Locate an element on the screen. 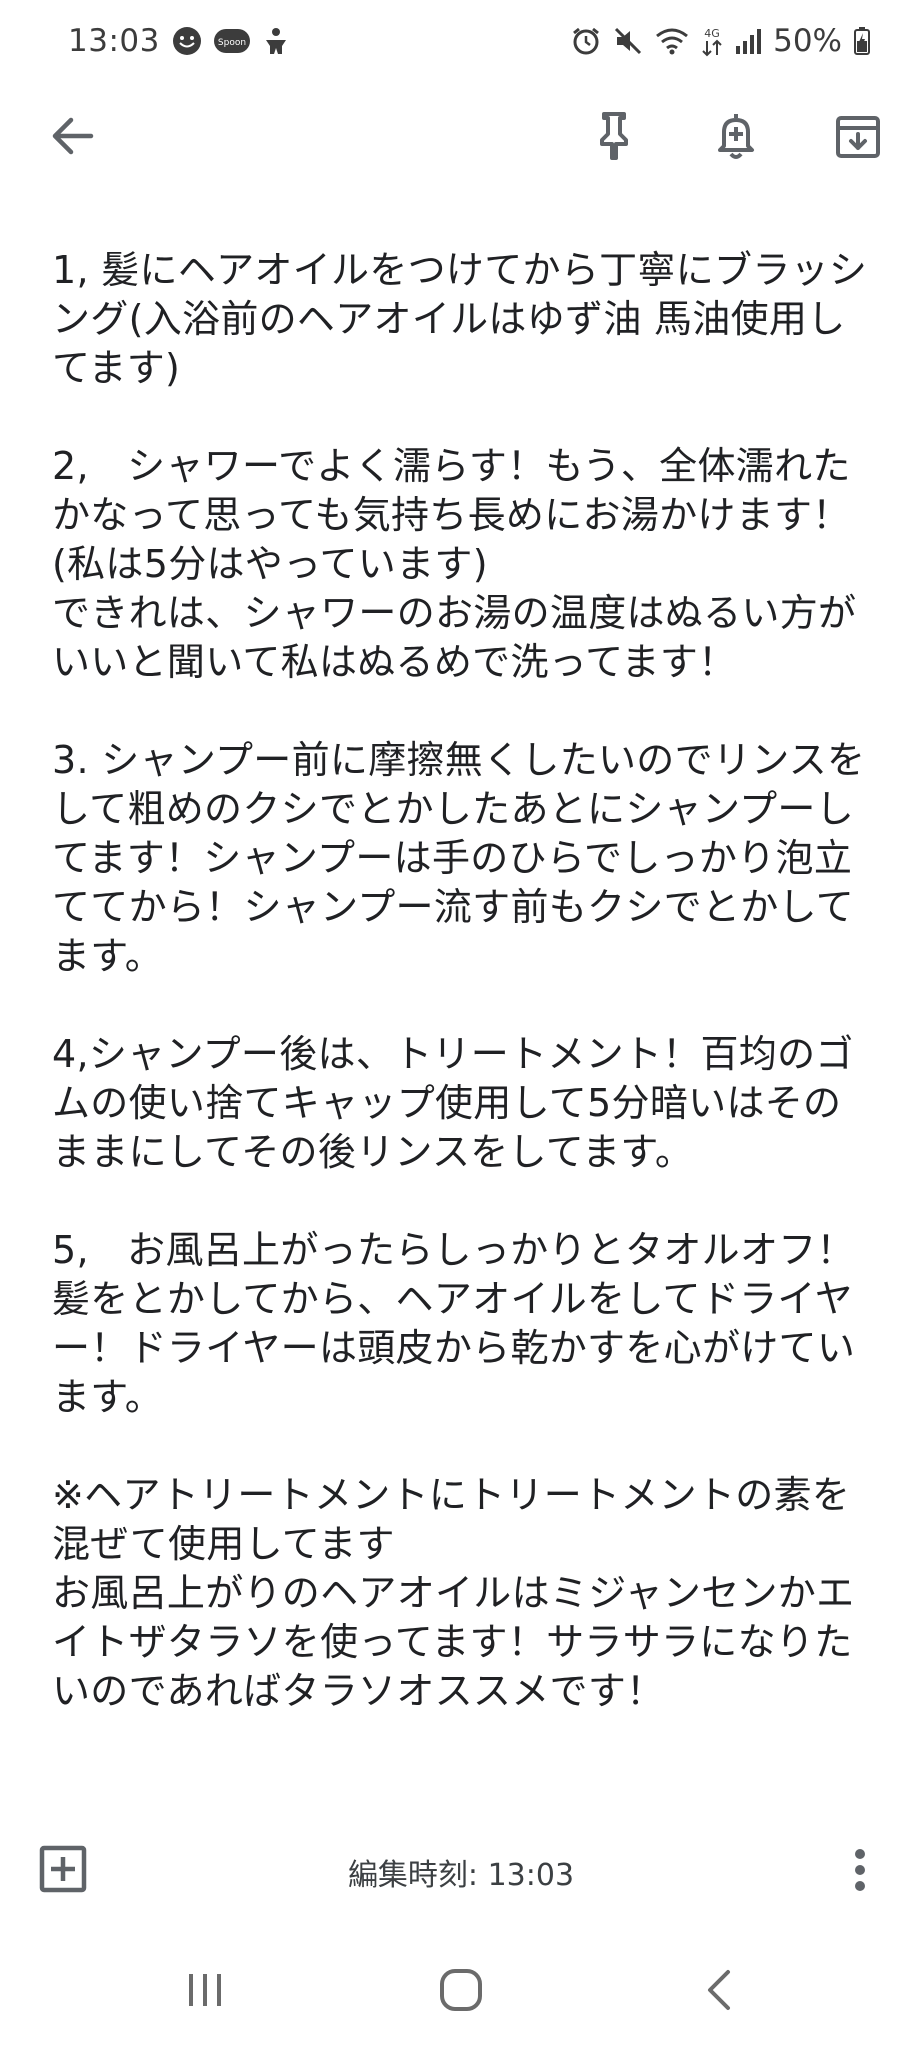 This screenshot has width=922, height=2048. nav-back-button is located at coordinates (719, 1990).